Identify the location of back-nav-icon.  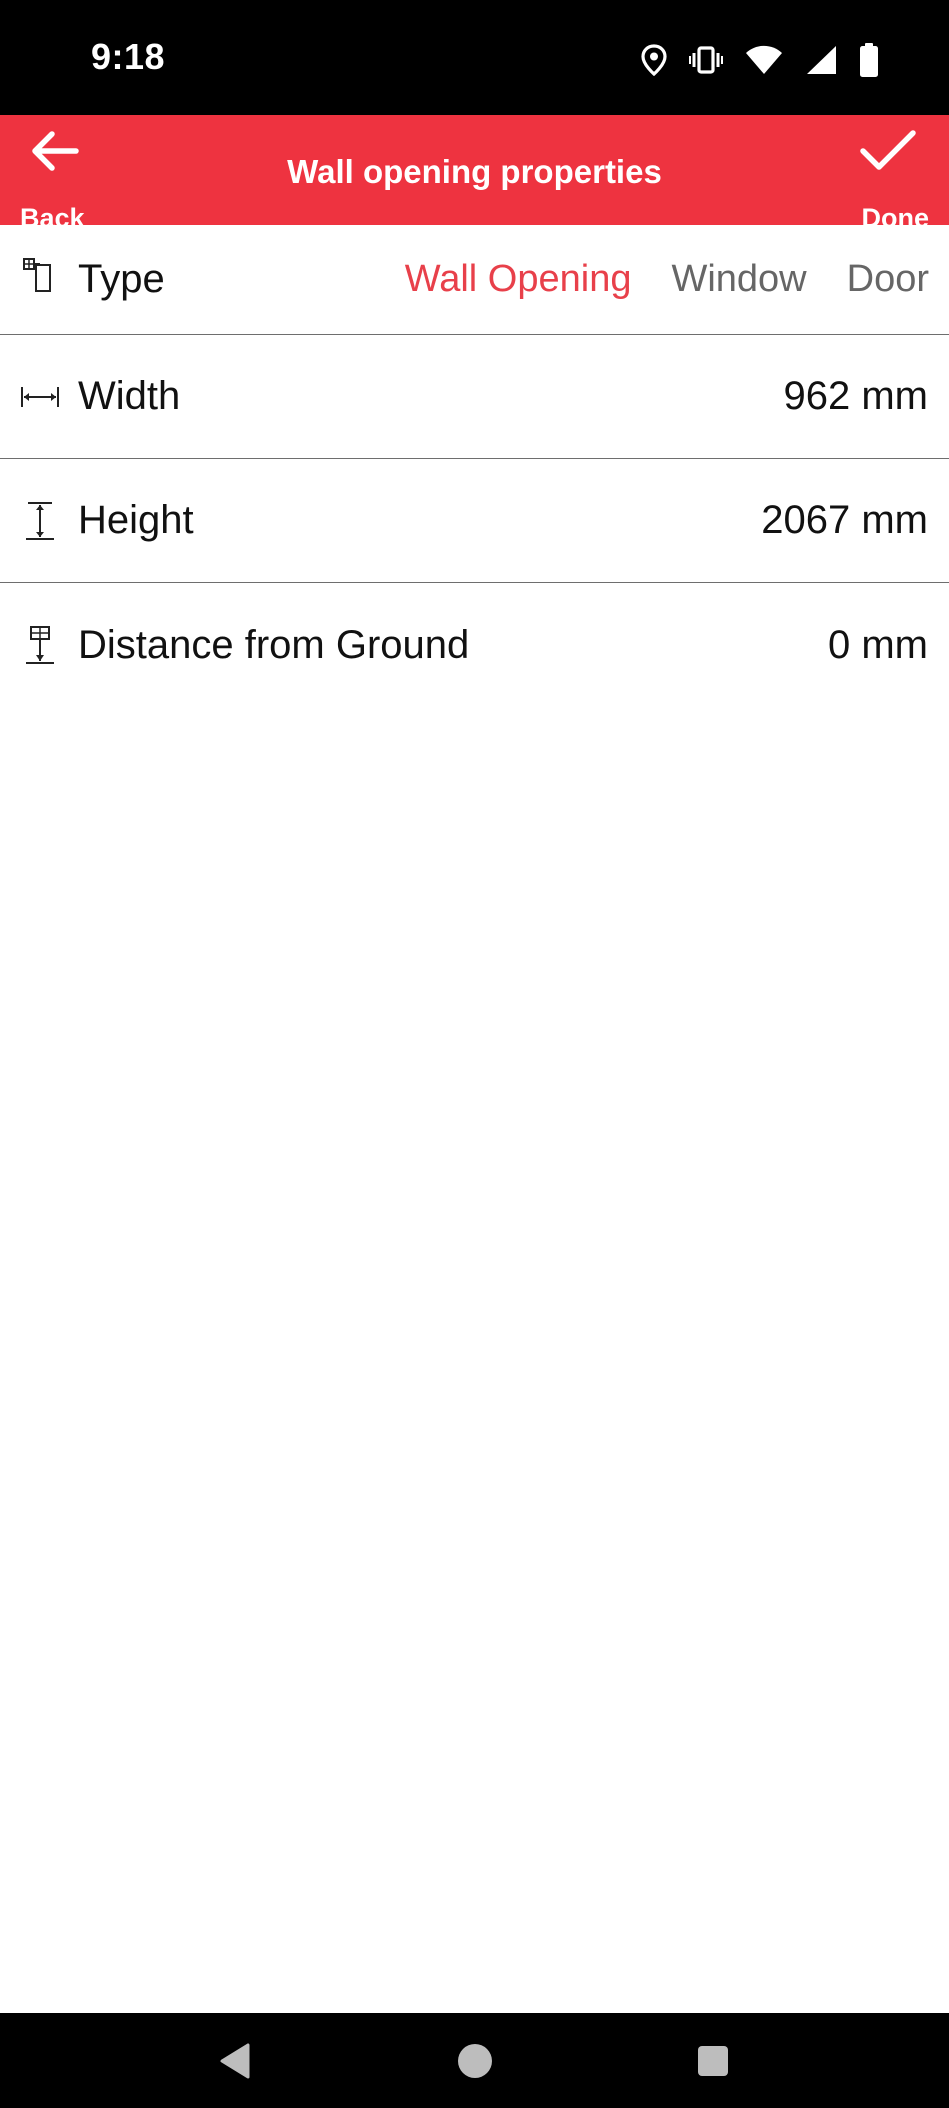
(236, 2061).